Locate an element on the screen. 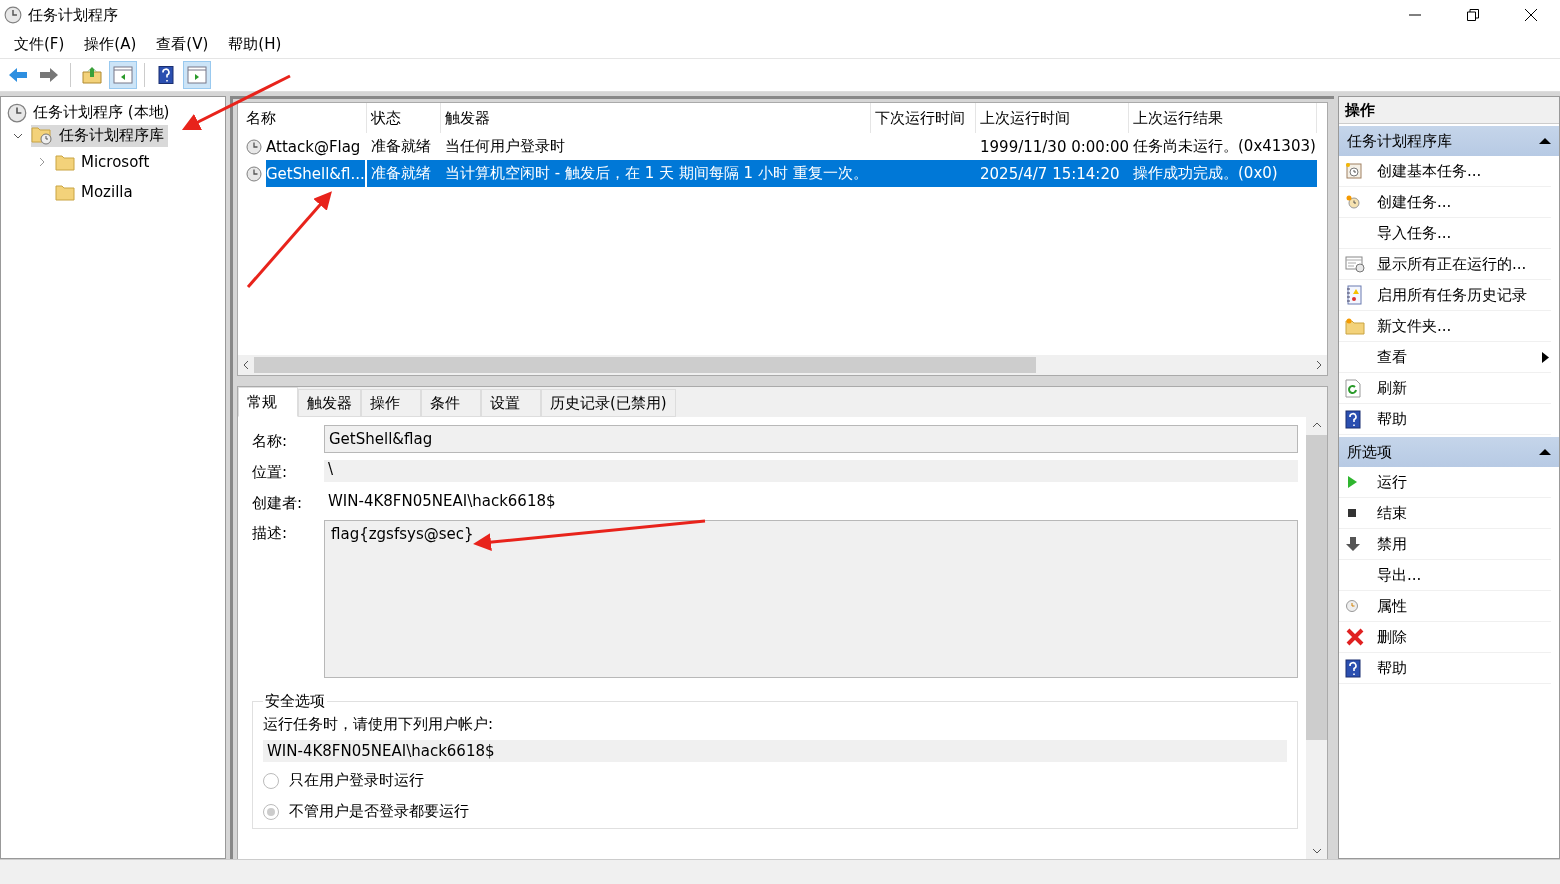 The height and width of the screenshot is (884, 1560). column-header: 上次运行时间 is located at coordinates (1052, 118).